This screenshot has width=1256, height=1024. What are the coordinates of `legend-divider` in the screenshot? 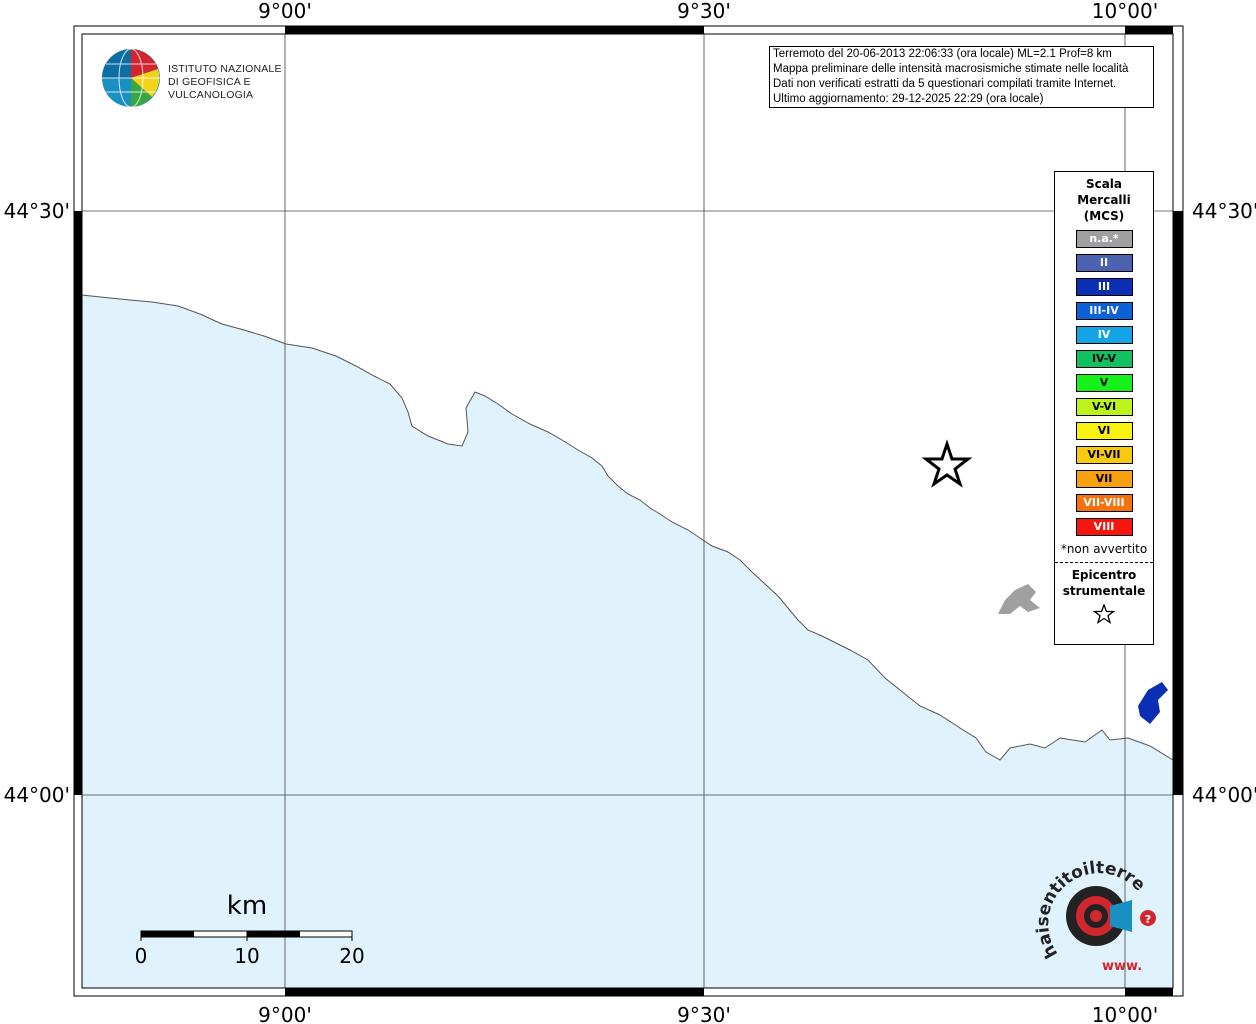 It's located at (1104, 562).